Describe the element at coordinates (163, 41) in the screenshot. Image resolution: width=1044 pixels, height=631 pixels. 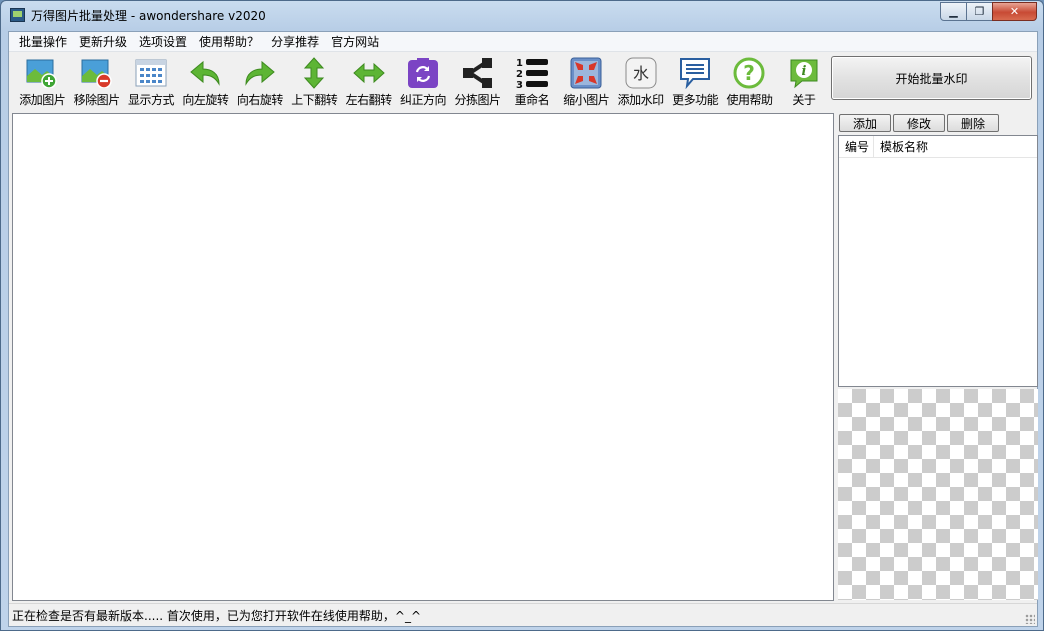
I see `menu-options: 选项设置` at that location.